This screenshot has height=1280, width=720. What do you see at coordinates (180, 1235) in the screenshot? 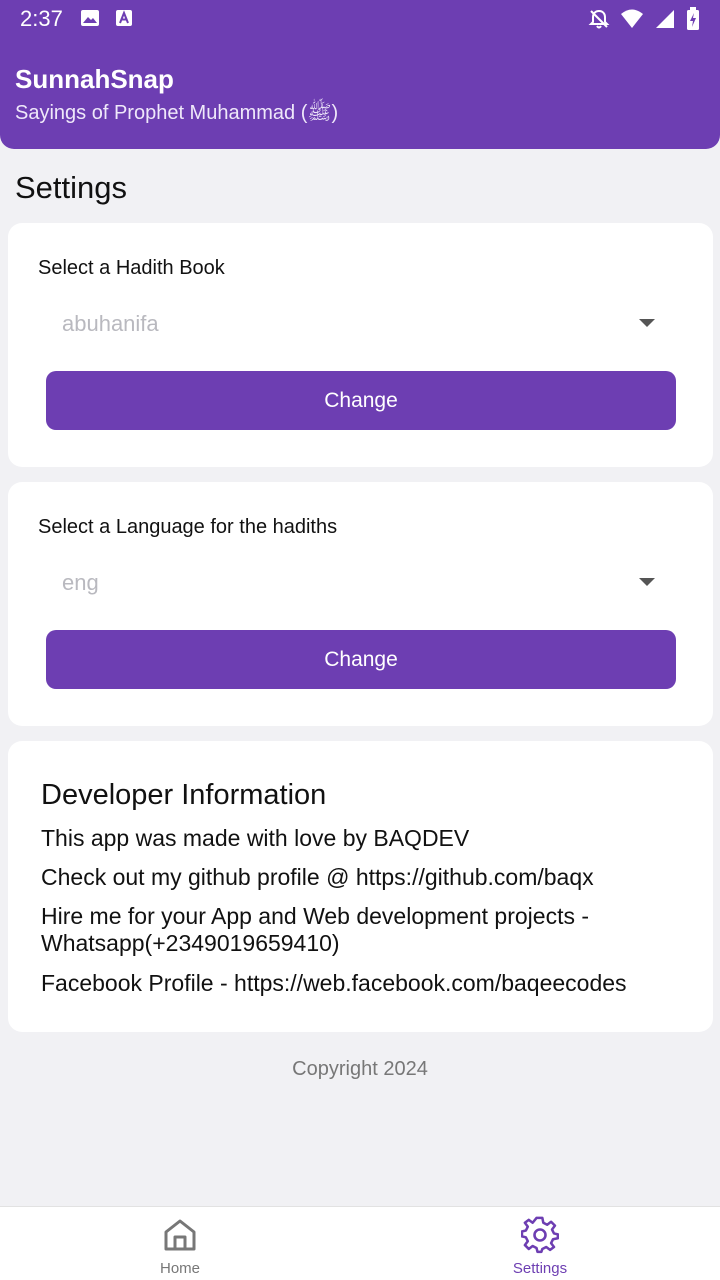
I see `home-icon` at bounding box center [180, 1235].